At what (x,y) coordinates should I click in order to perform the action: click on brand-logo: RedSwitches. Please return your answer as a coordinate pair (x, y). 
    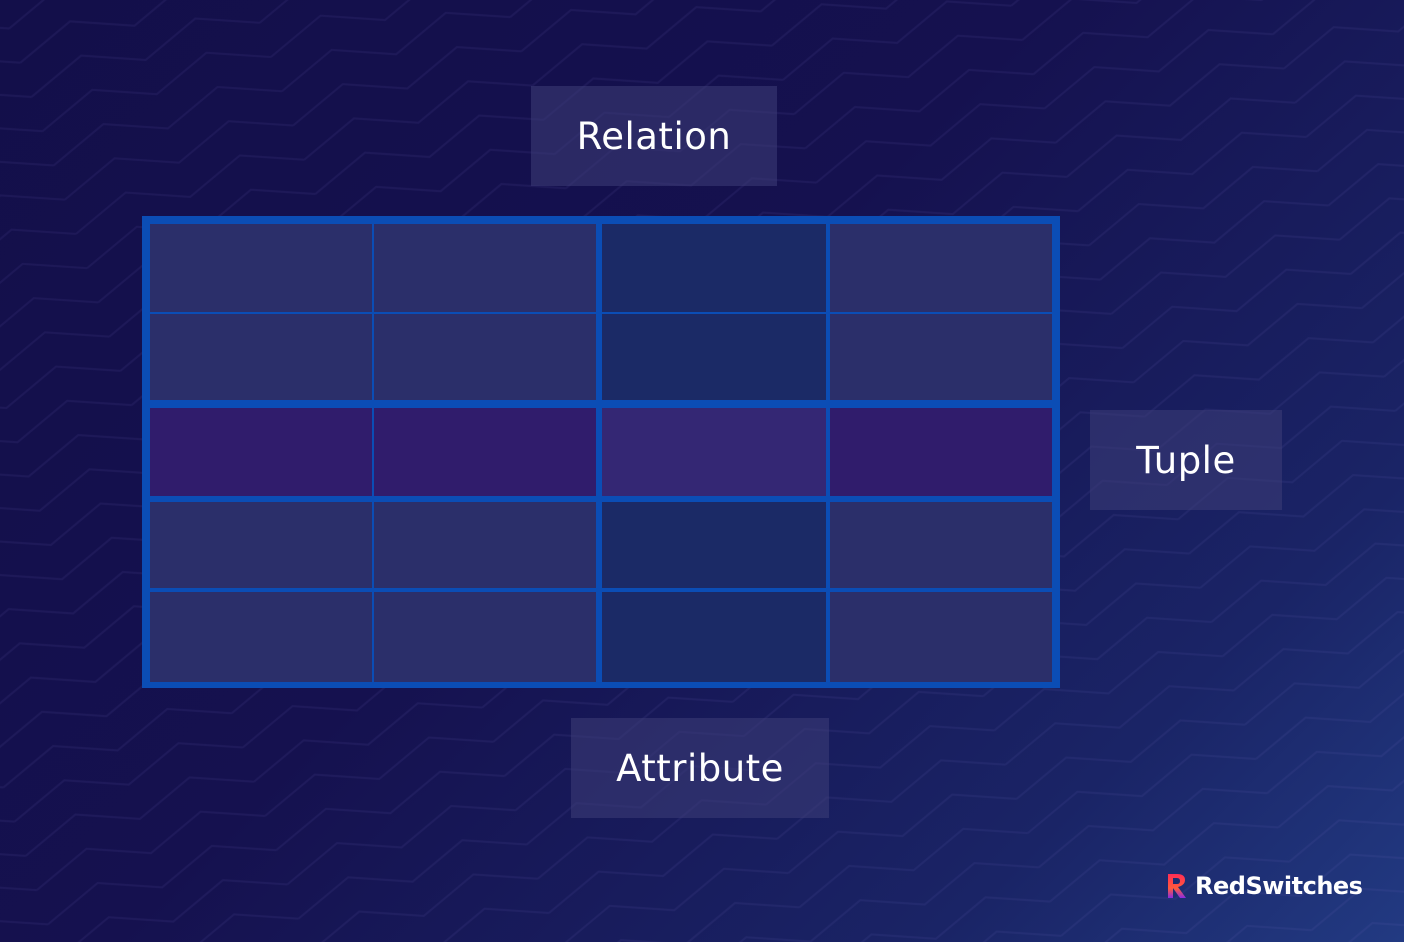
    Looking at the image, I should click on (1264, 886).